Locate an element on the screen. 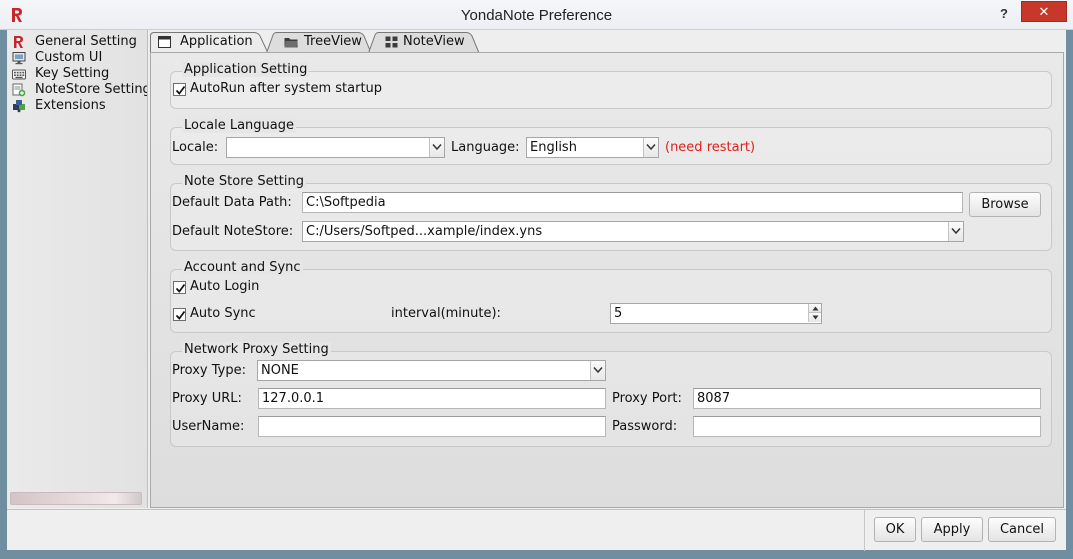  default-notestore-value: C:/Users/Softped...xample/index.yns is located at coordinates (424, 231).